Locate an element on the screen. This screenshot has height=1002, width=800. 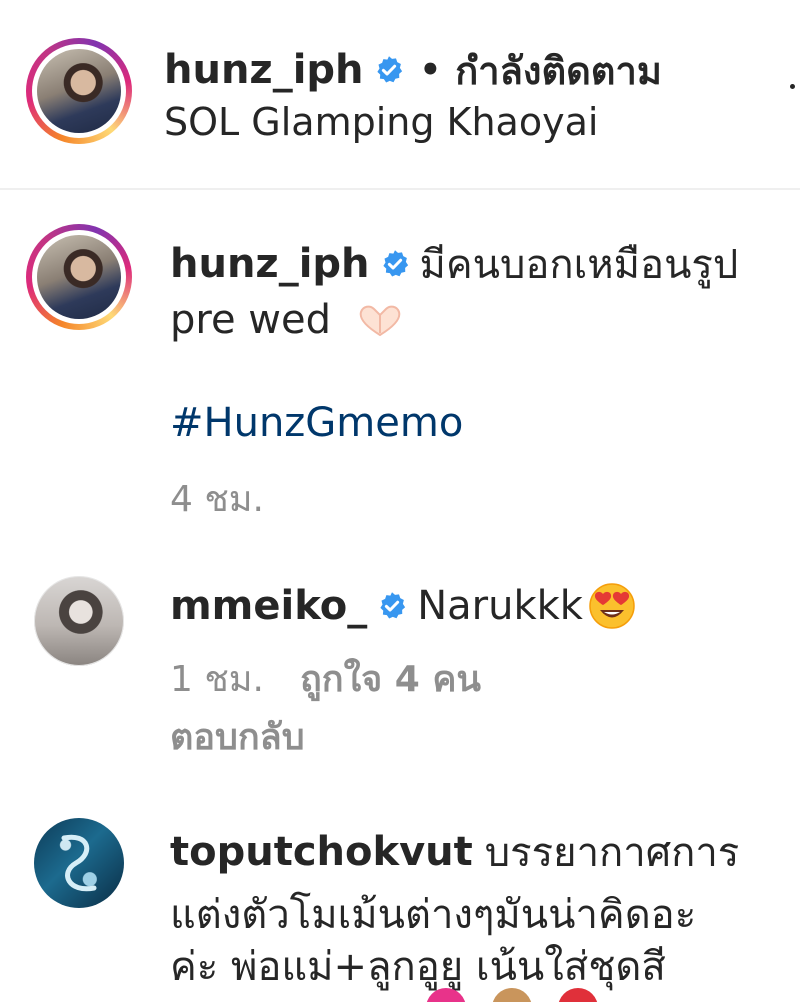
caption-username: hunz_iph is located at coordinates (270, 264).